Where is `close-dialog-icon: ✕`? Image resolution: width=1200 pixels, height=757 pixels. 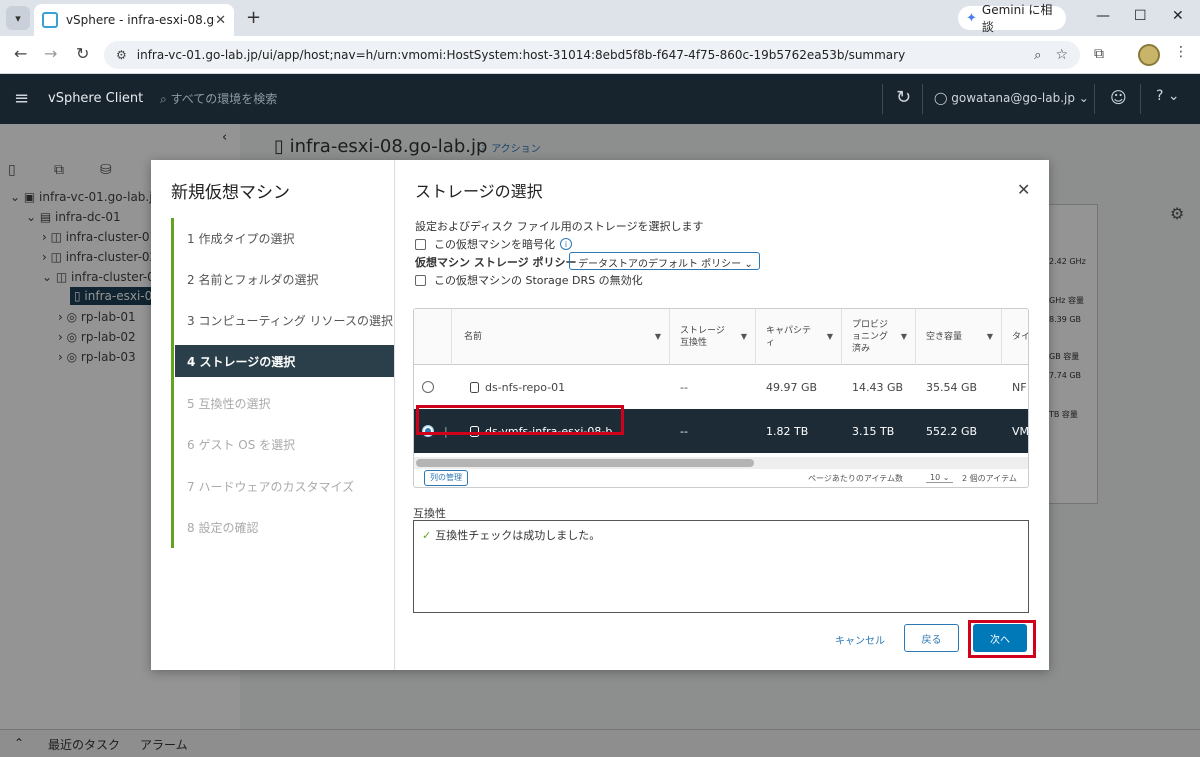
close-dialog-icon: ✕ is located at coordinates (1023, 189).